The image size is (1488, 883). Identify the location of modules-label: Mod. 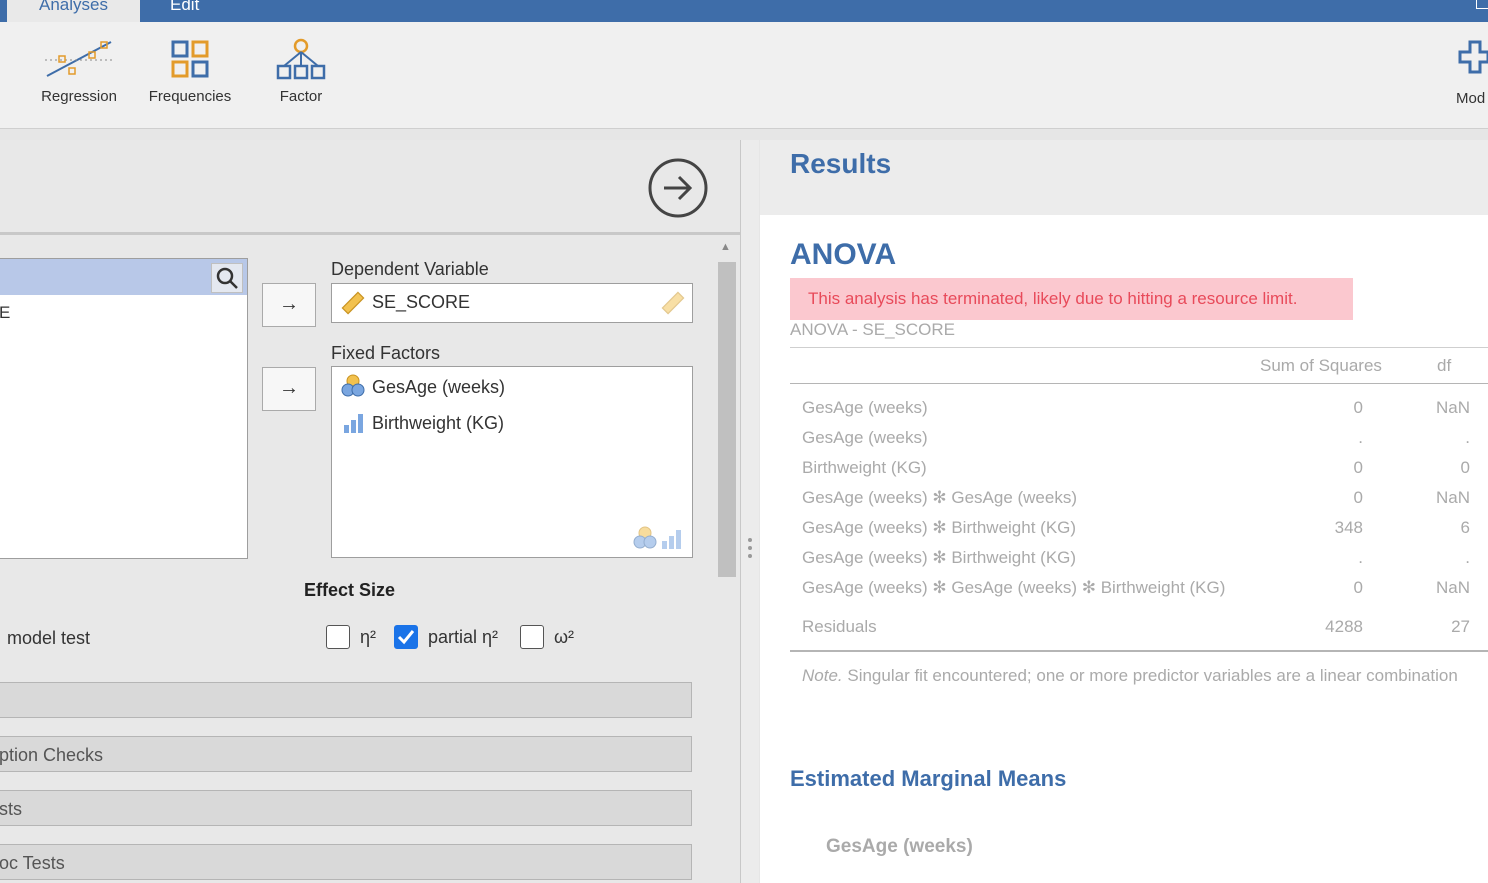
(1471, 98).